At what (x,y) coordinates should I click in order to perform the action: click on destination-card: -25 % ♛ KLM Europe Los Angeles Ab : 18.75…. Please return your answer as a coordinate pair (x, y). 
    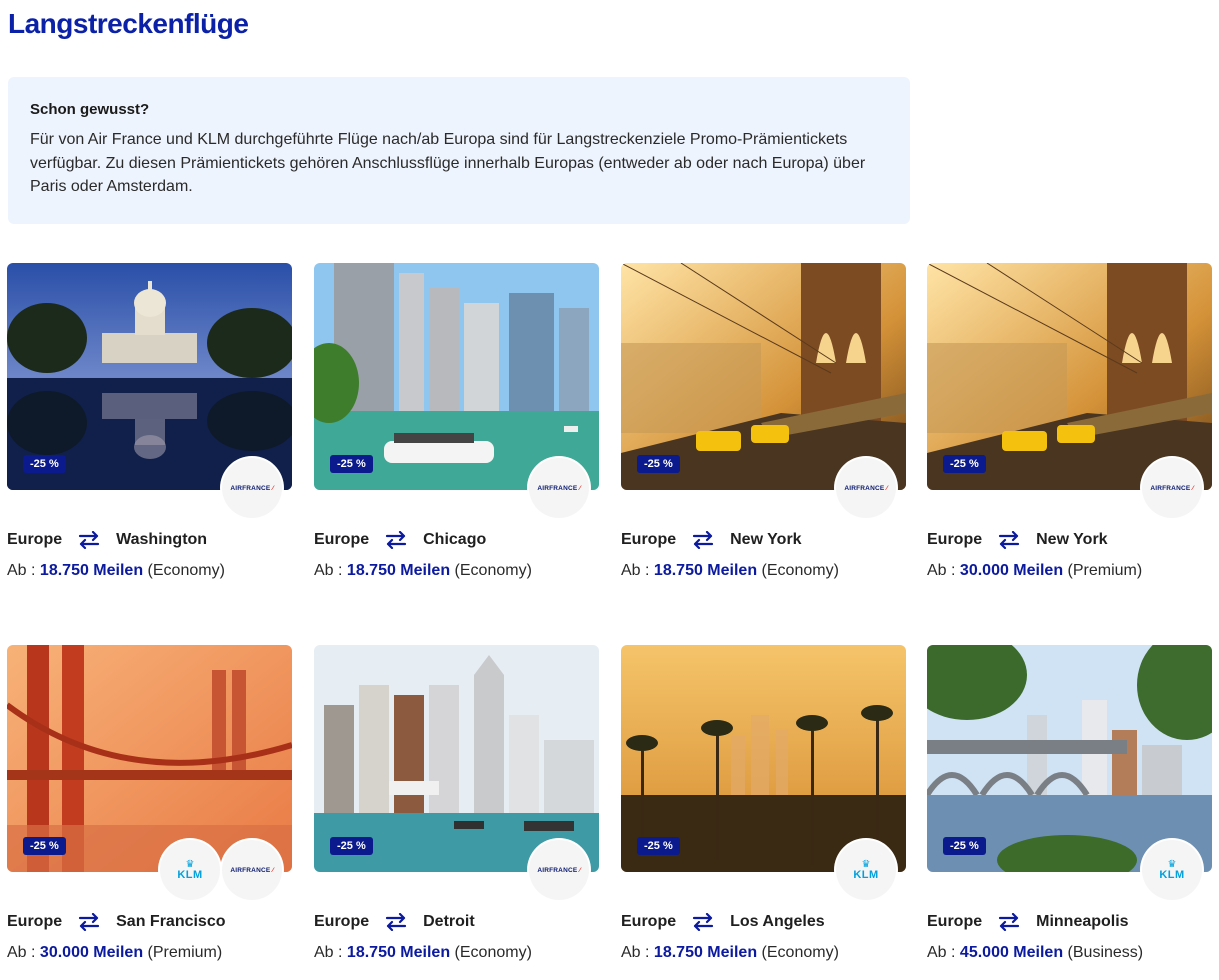
    Looking at the image, I should click on (763, 803).